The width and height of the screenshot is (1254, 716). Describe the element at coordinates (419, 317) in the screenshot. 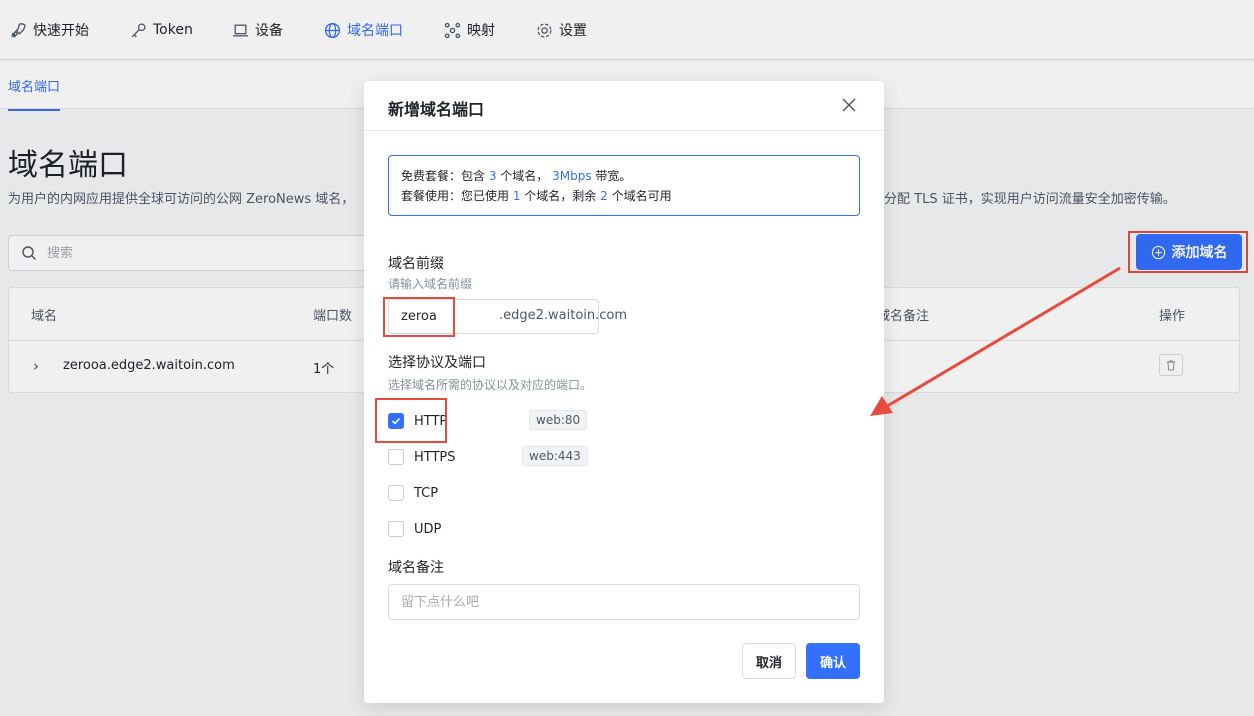

I see `annotation-box-prefix` at that location.